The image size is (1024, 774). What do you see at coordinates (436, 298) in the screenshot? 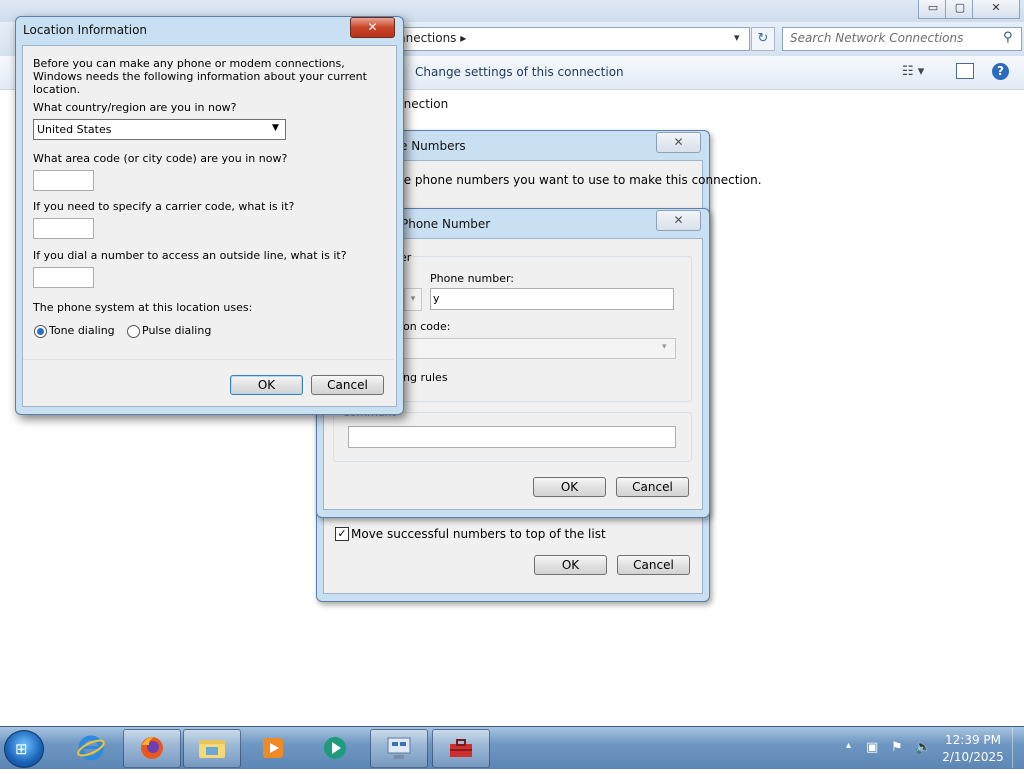
I see `phone-number-value: y` at bounding box center [436, 298].